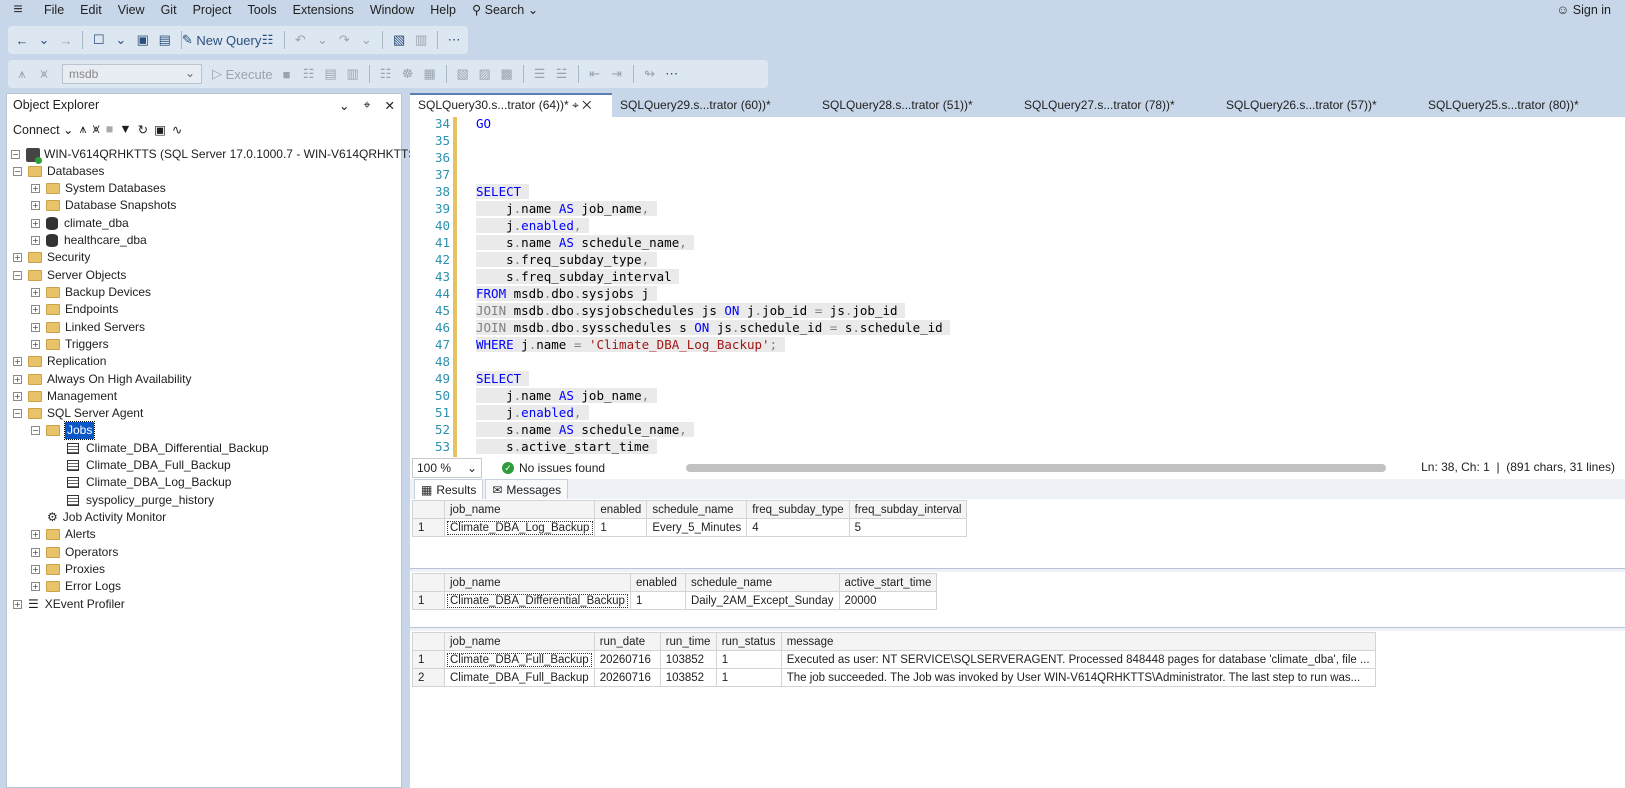  Describe the element at coordinates (22, 40) in the screenshot. I see `back-icon: ←` at that location.